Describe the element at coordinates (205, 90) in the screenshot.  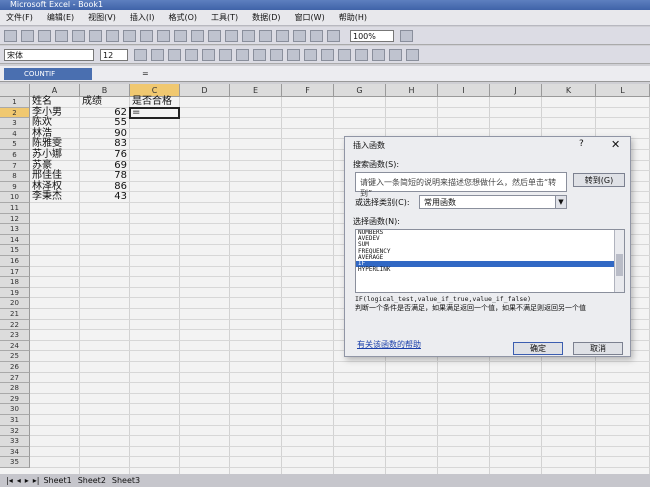
I see `column-header-d: D` at that location.